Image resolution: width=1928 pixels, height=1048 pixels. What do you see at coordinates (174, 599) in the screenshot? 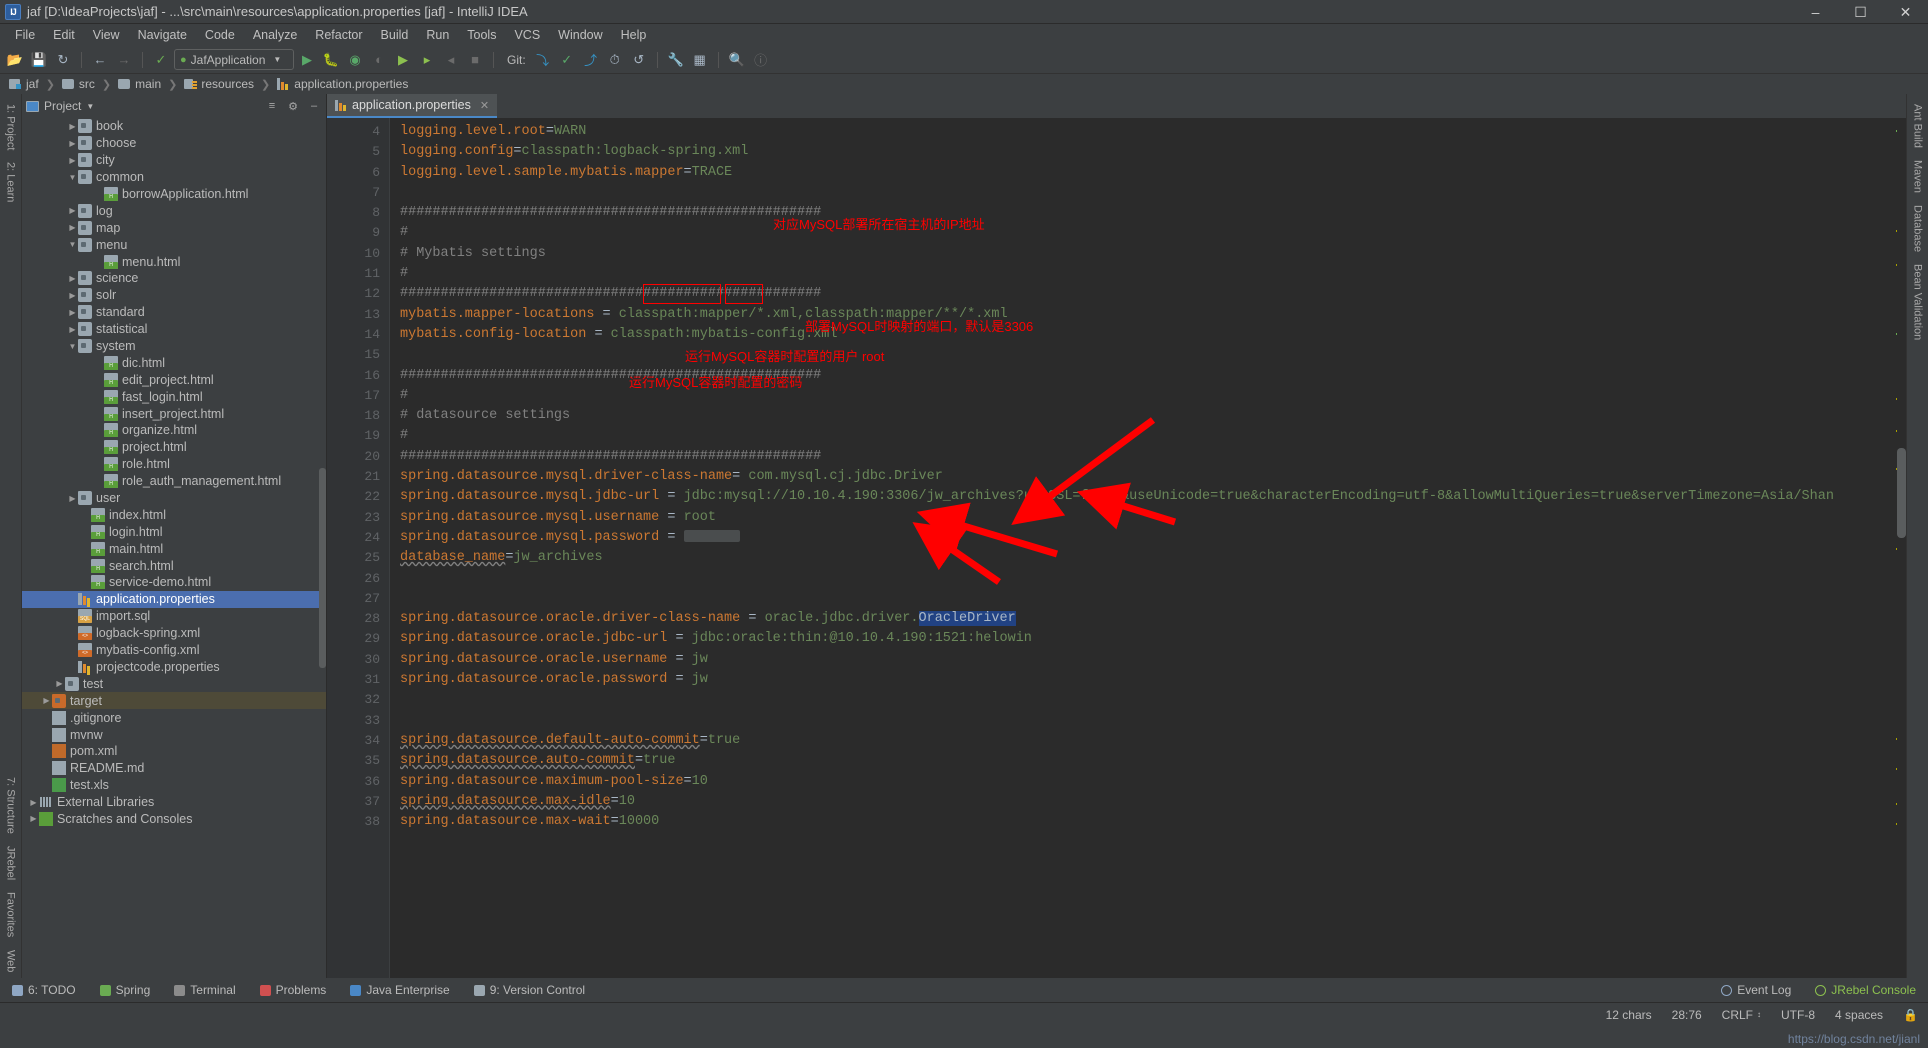
I see `tree-item-application-properties: ▶application.properties` at bounding box center [174, 599].